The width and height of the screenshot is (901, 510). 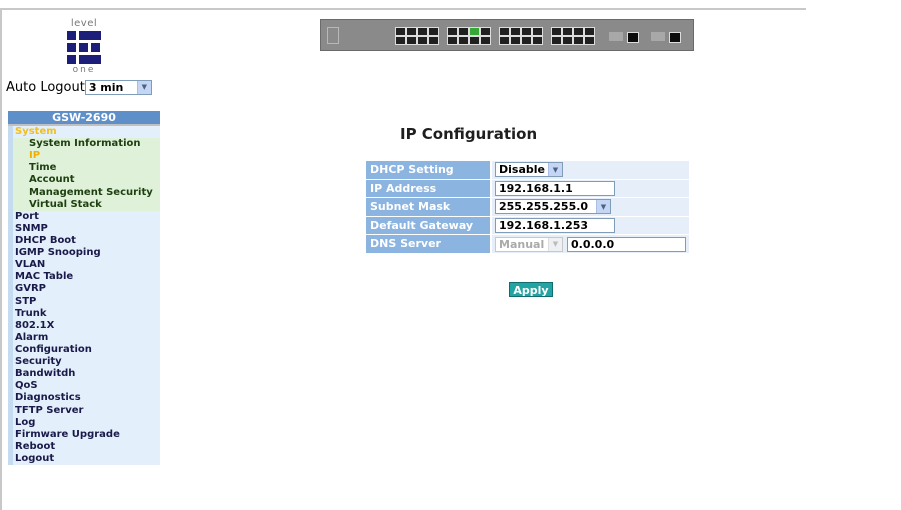 I want to click on dhcp-setting-value: Disable, so click(x=522, y=170).